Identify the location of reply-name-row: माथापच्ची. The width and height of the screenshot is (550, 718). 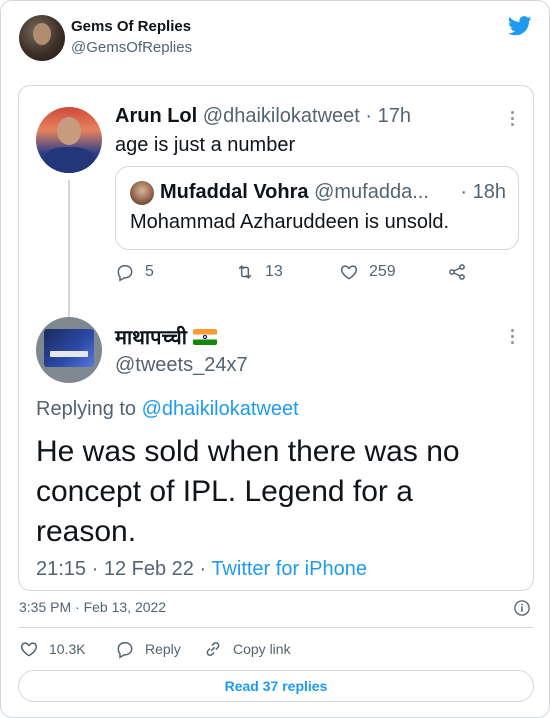
(166, 336).